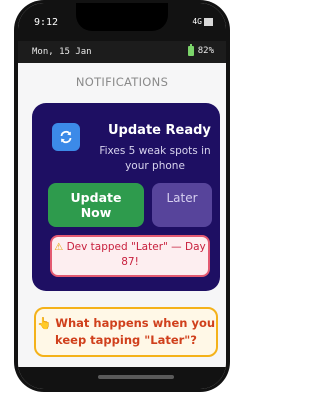 The height and width of the screenshot is (395, 320). I want to click on network-label: 4G, so click(197, 21).